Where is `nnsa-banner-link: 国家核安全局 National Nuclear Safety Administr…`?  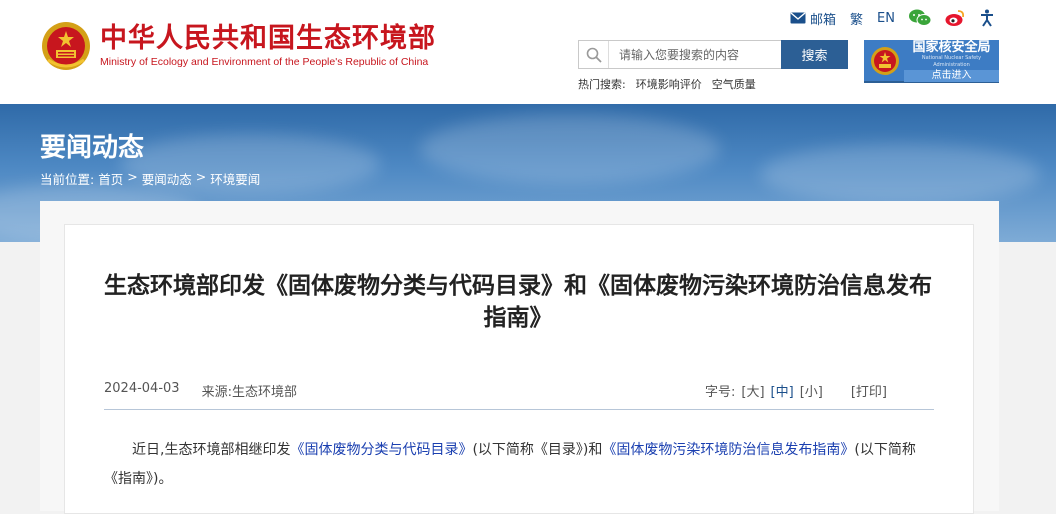
nnsa-banner-link: 国家核安全局 National Nuclear Safety Administr… is located at coordinates (931, 61).